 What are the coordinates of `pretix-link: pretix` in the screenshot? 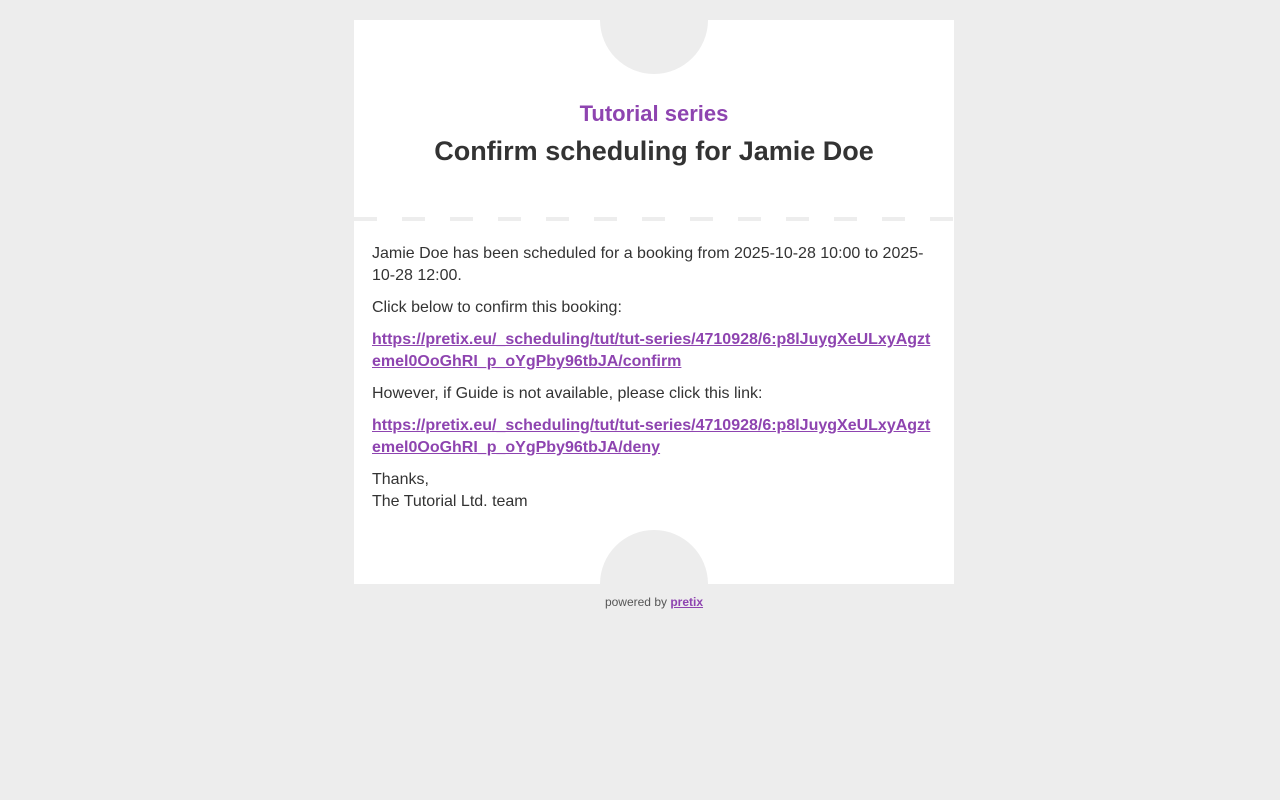 It's located at (686, 602).